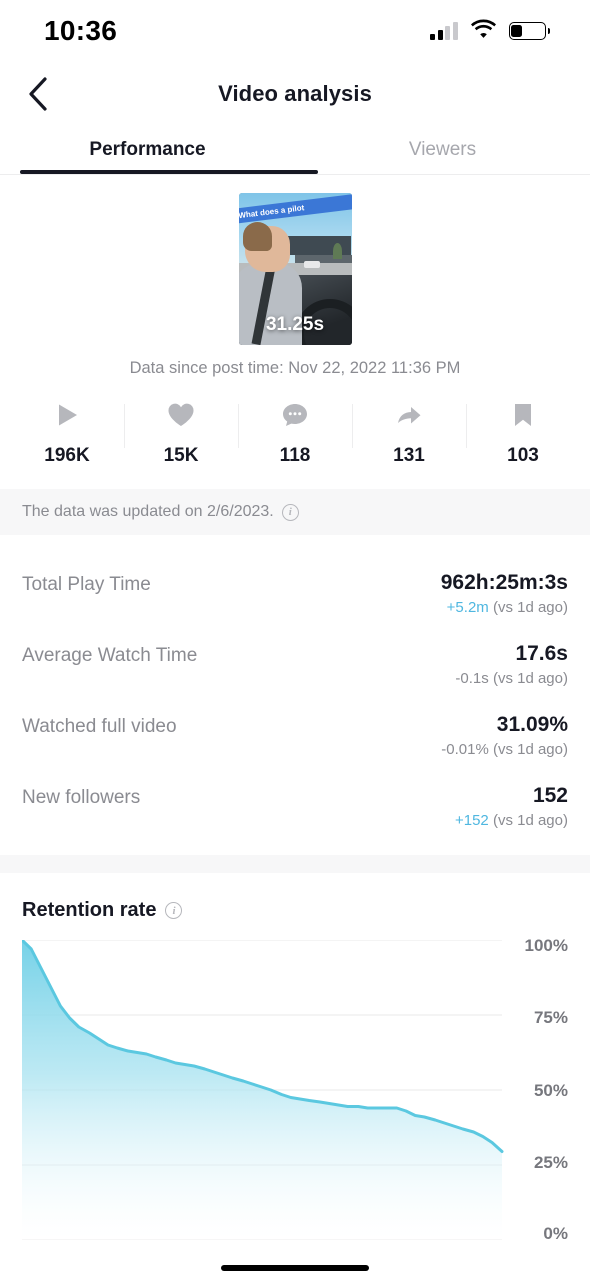 This screenshot has height=1280, width=590. Describe the element at coordinates (550, 795) in the screenshot. I see `metric-value: 152` at that location.